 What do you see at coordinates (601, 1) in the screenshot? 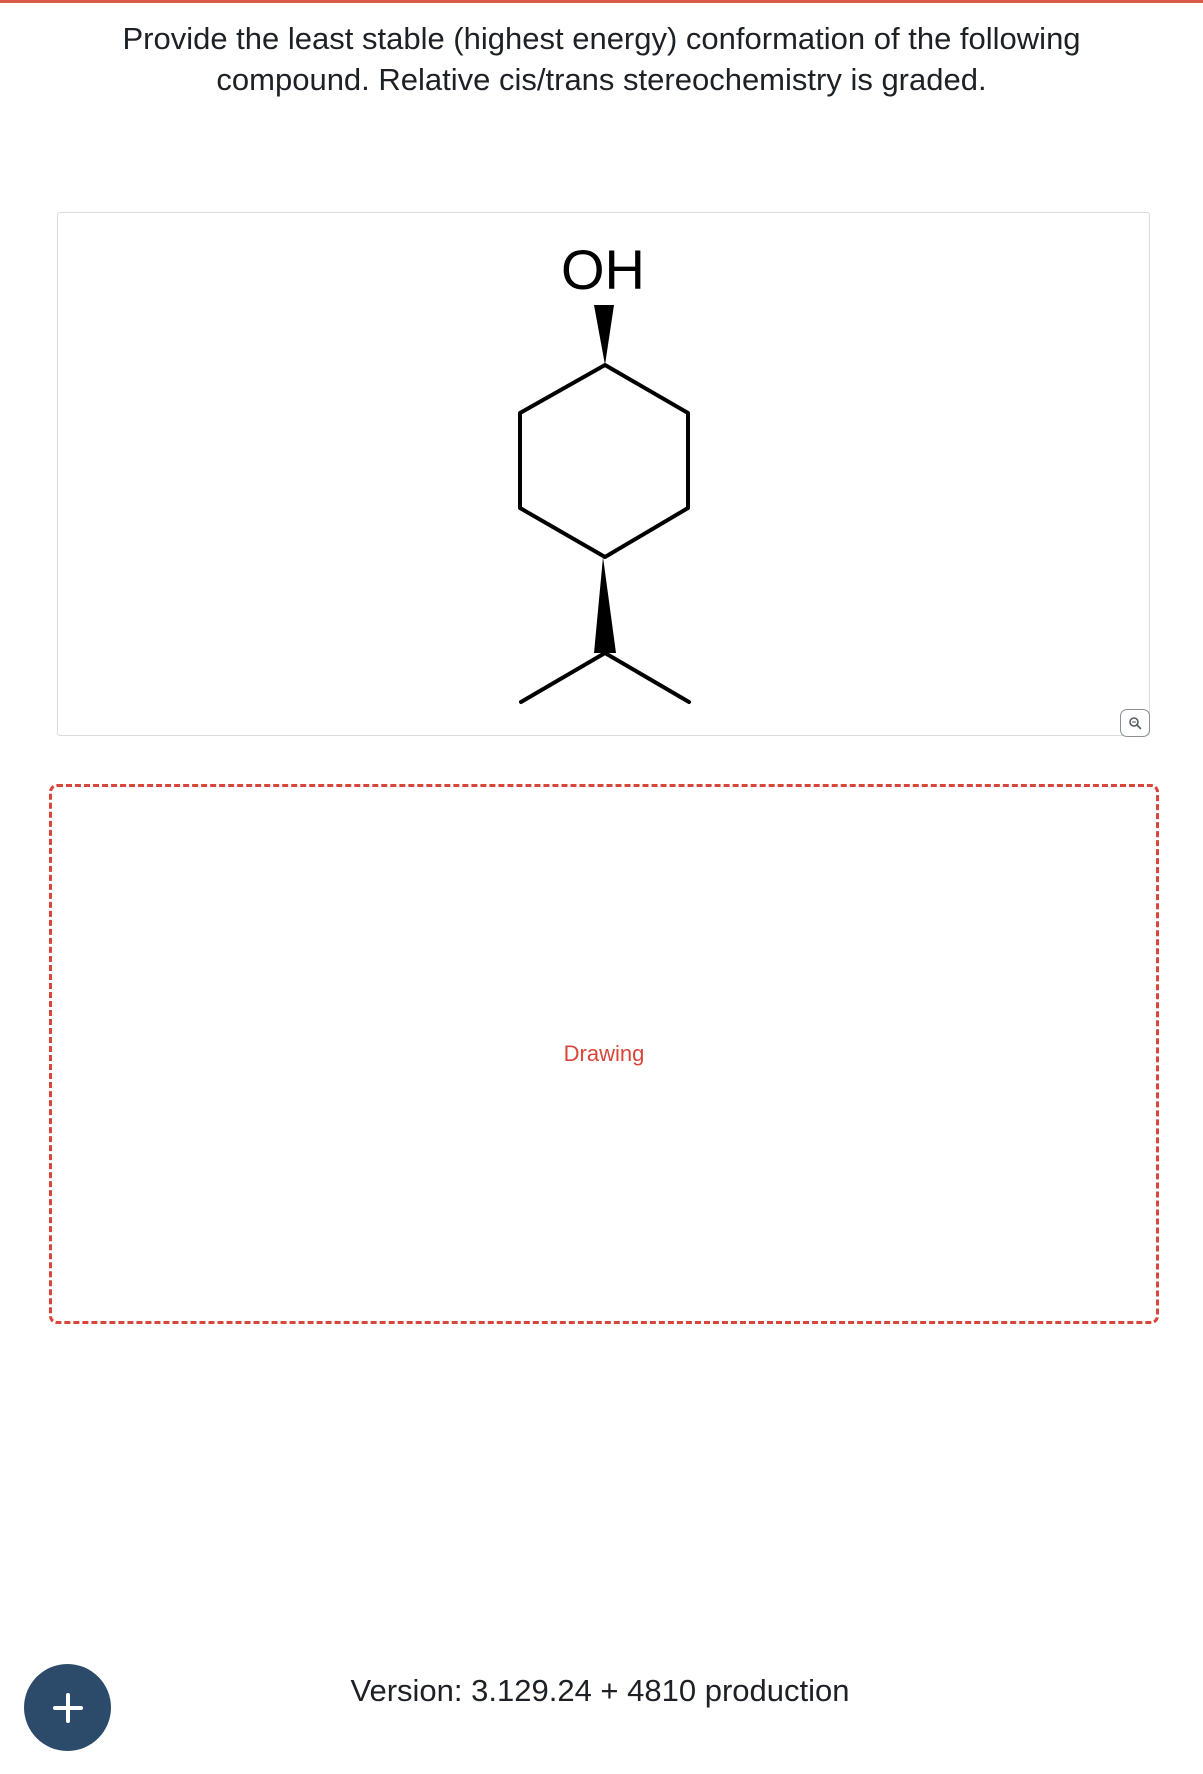
I see `top-accent-bar` at bounding box center [601, 1].